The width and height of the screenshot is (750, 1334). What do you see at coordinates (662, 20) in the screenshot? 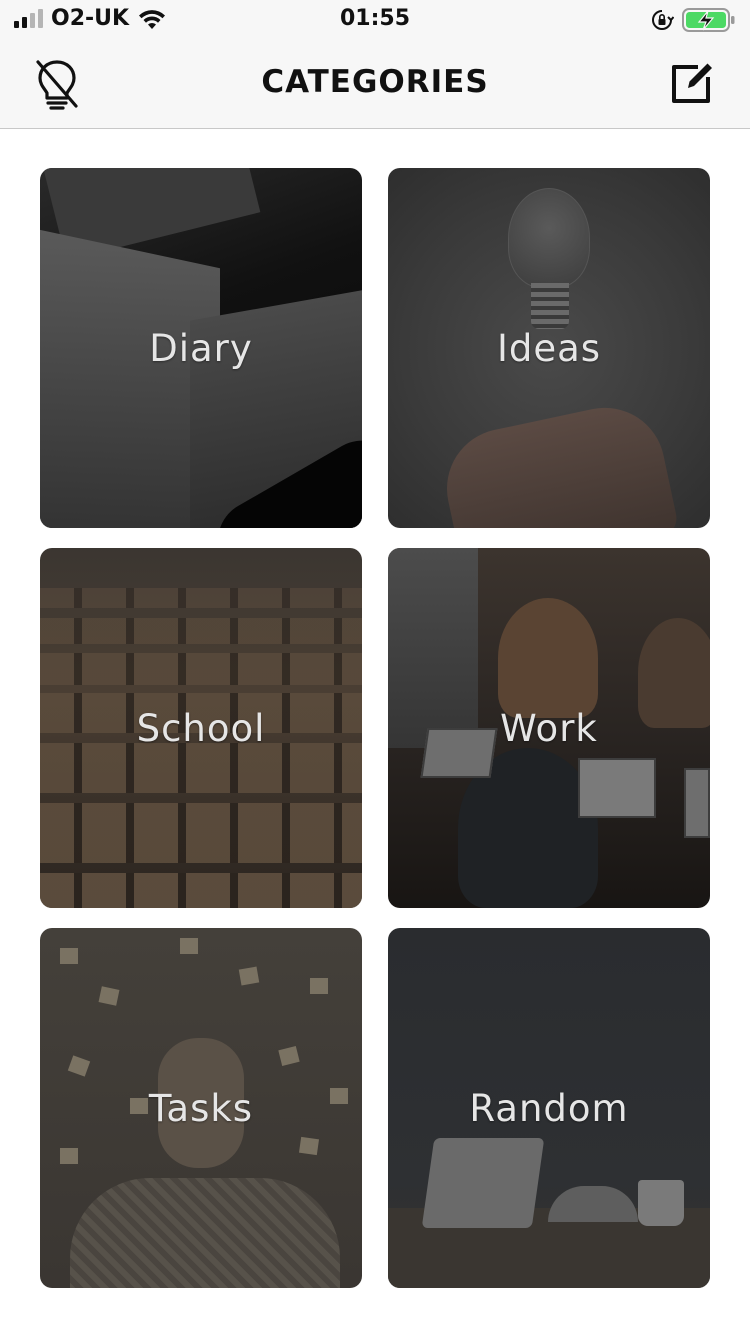
I see `orientation-lock-icon` at bounding box center [662, 20].